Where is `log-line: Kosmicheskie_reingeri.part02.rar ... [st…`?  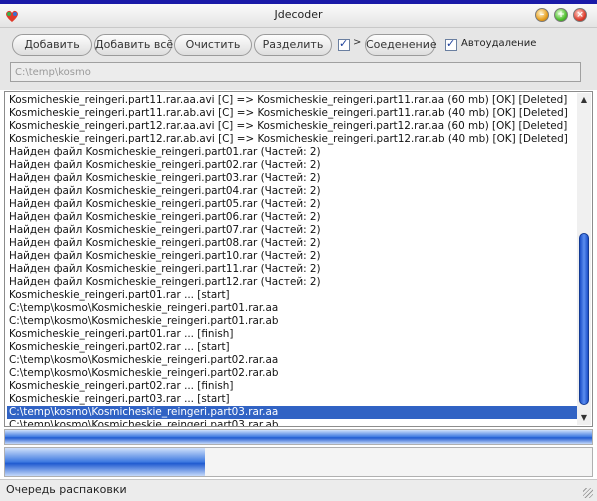 log-line: Kosmicheskie_reingeri.part02.rar ... [st… is located at coordinates (292, 347).